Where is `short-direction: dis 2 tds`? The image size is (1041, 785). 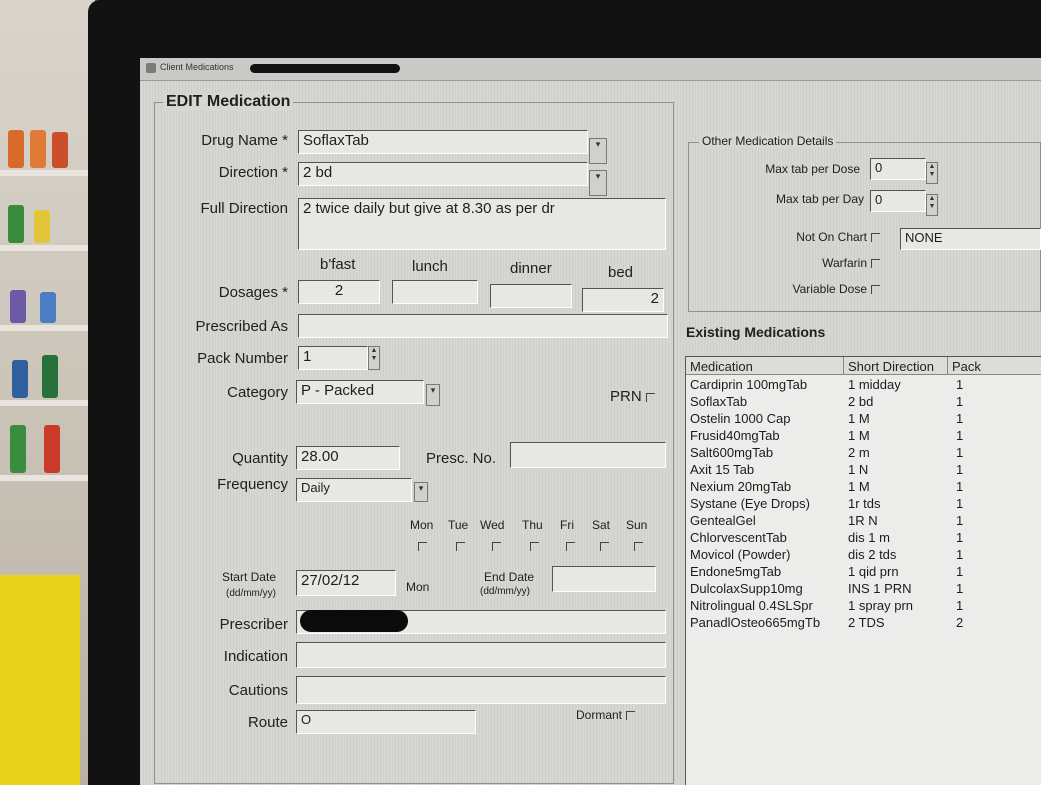 short-direction: dis 2 tds is located at coordinates (872, 554).